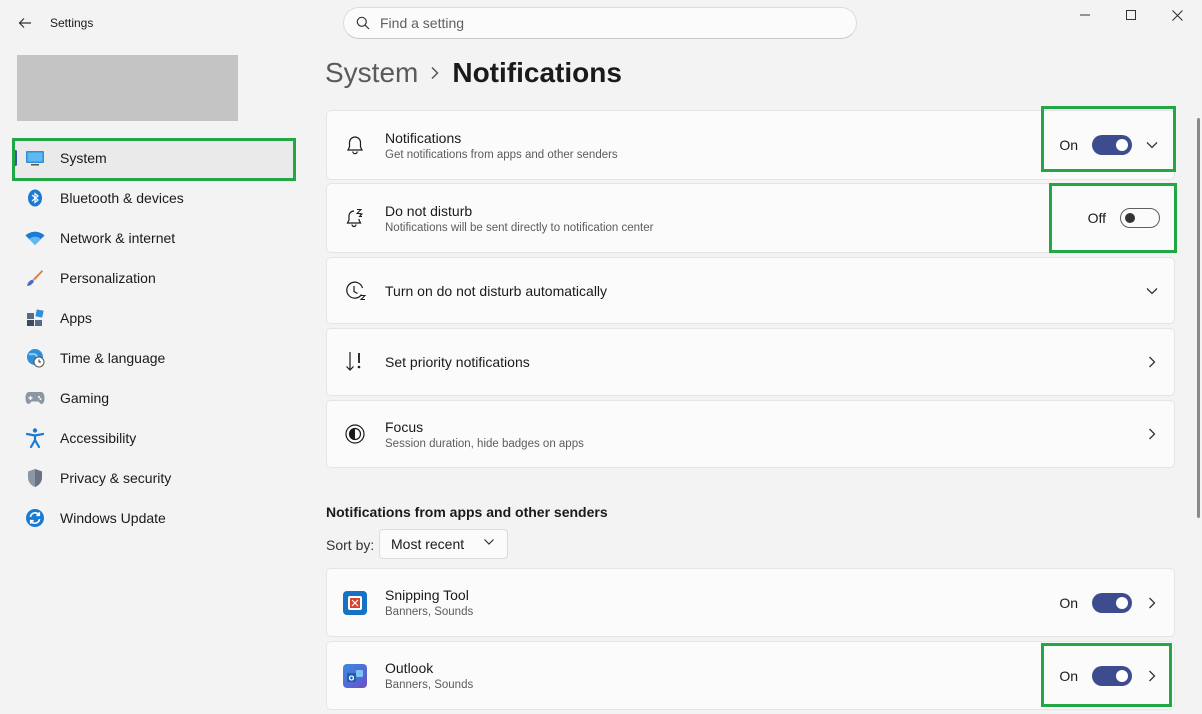 Image resolution: width=1202 pixels, height=714 pixels. What do you see at coordinates (371, 73) in the screenshot?
I see `breadcrumb-parent: System` at bounding box center [371, 73].